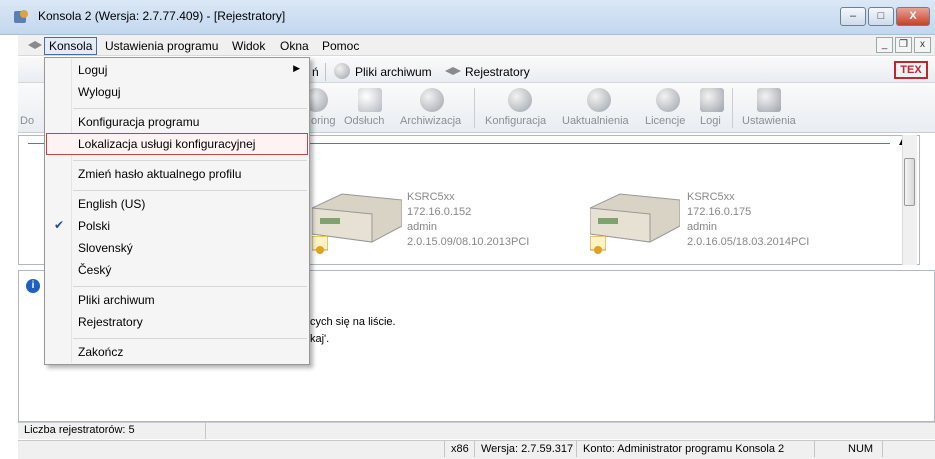  What do you see at coordinates (393, 72) in the screenshot?
I see `toolbar-archive-button: Pliki archiwum` at bounding box center [393, 72].